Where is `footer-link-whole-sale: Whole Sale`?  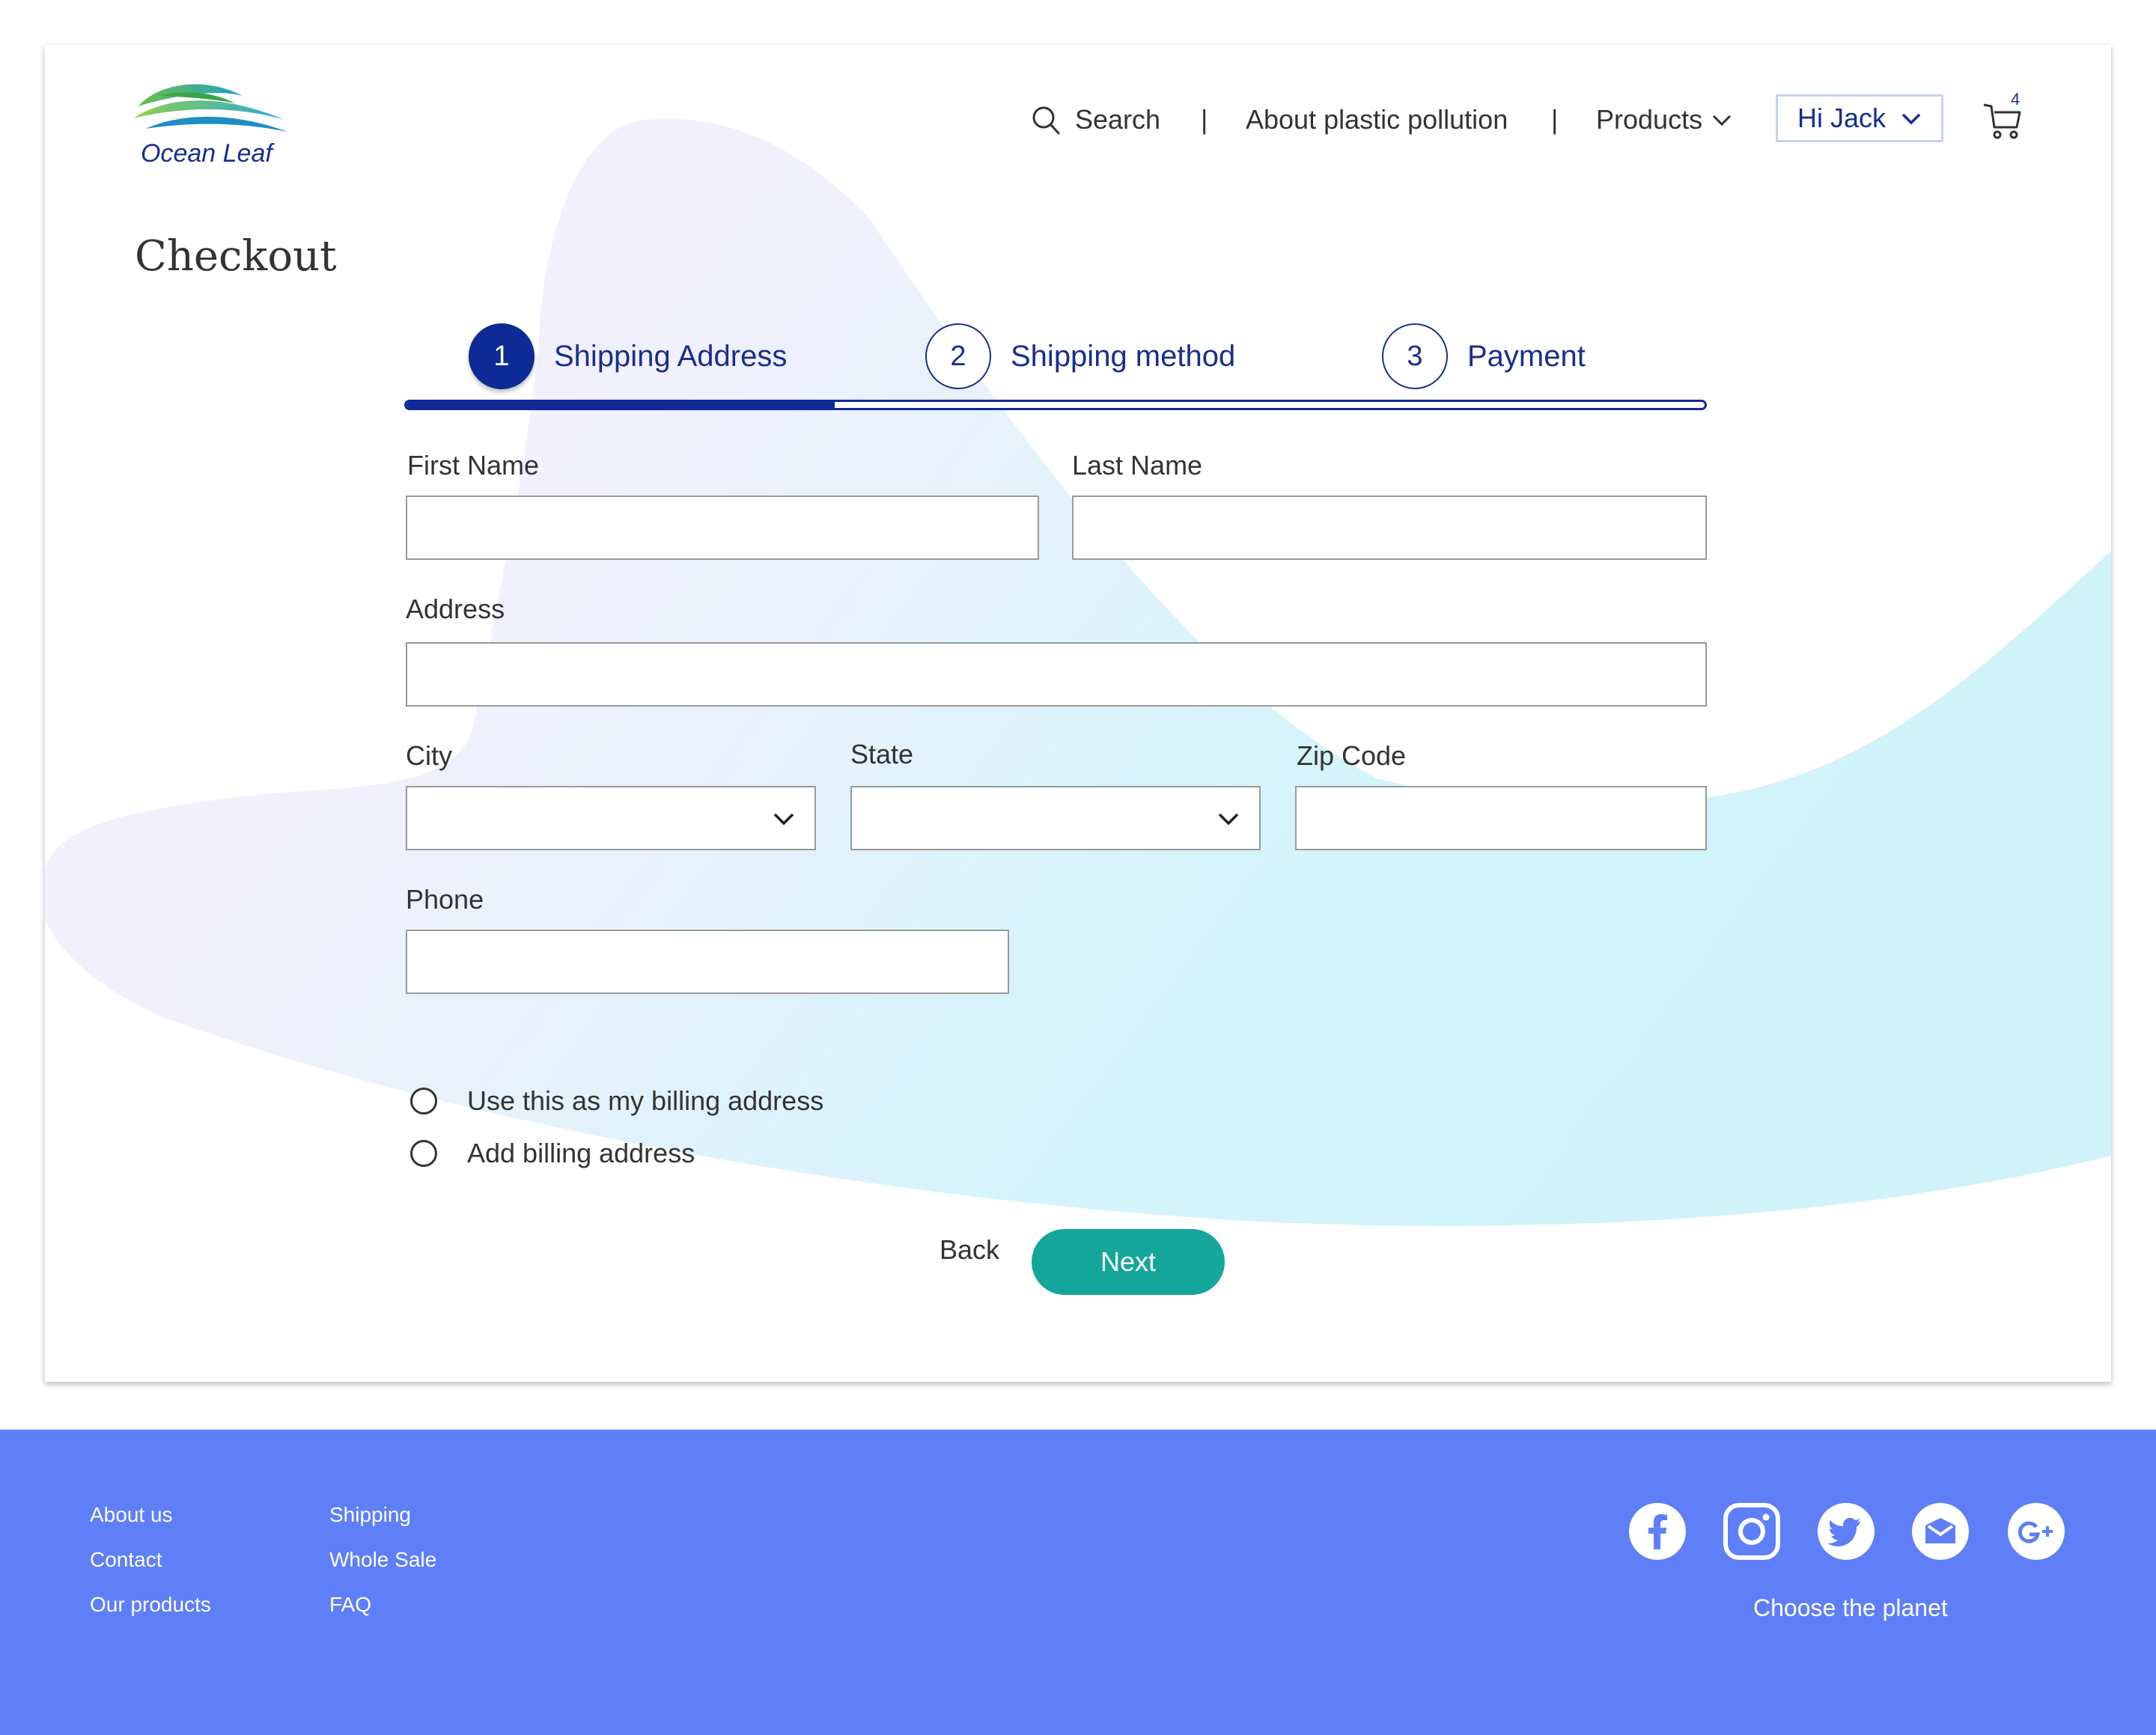
footer-link-whole-sale: Whole Sale is located at coordinates (382, 1559).